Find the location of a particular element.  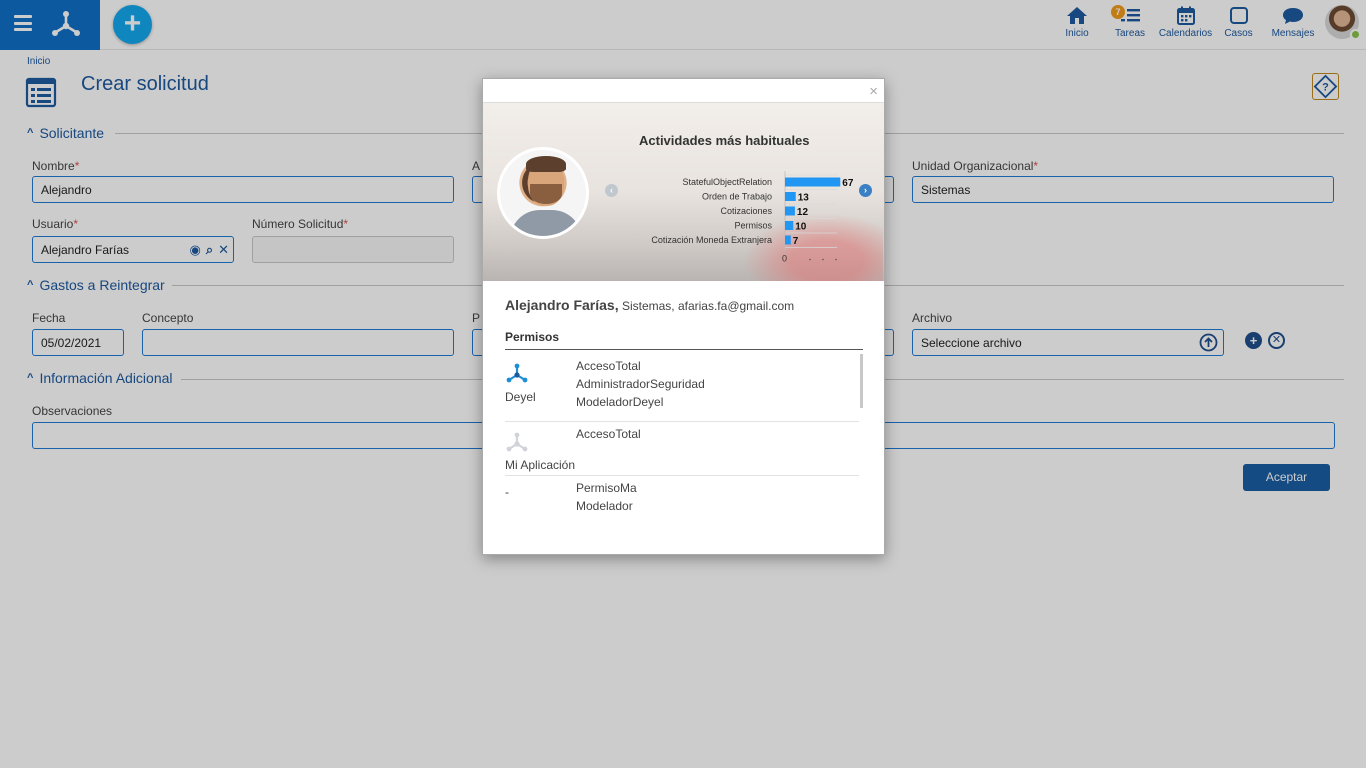

chart-category-label: StatefulObjectRelation is located at coordinates (727, 182).